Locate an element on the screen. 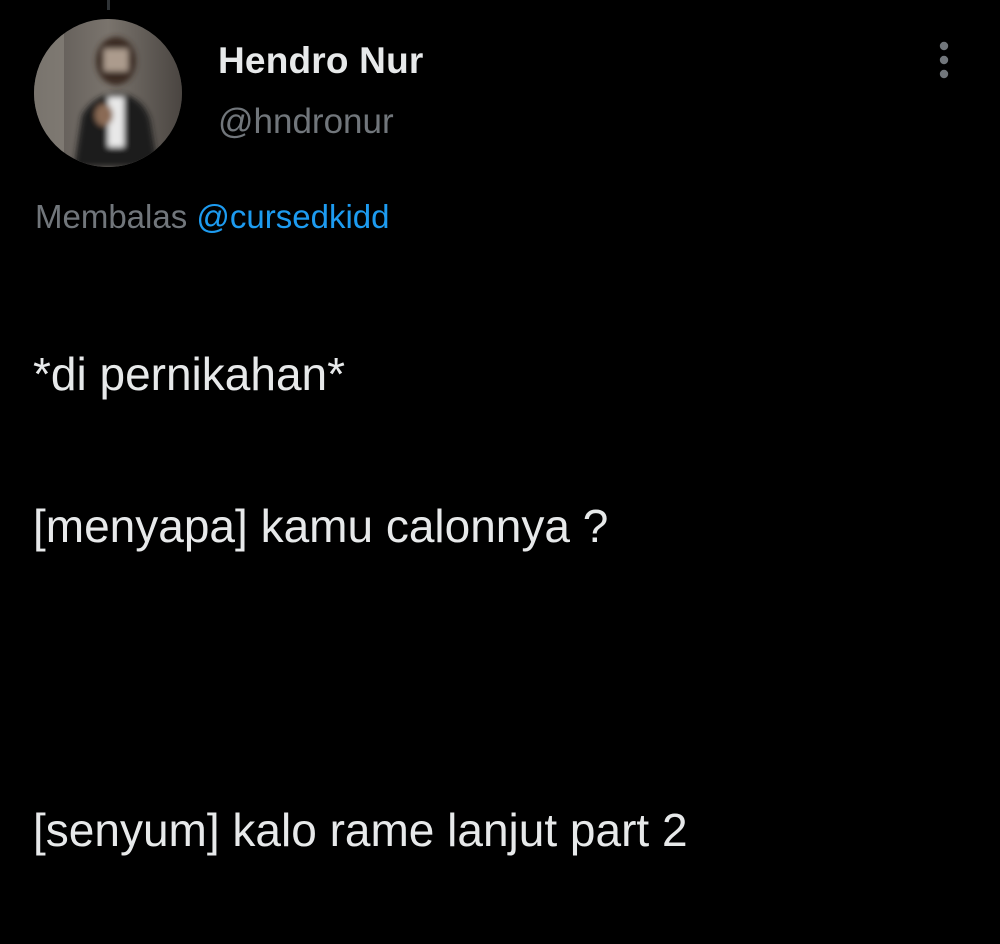 The width and height of the screenshot is (1000, 944). profile-photo-icon is located at coordinates (108, 93).